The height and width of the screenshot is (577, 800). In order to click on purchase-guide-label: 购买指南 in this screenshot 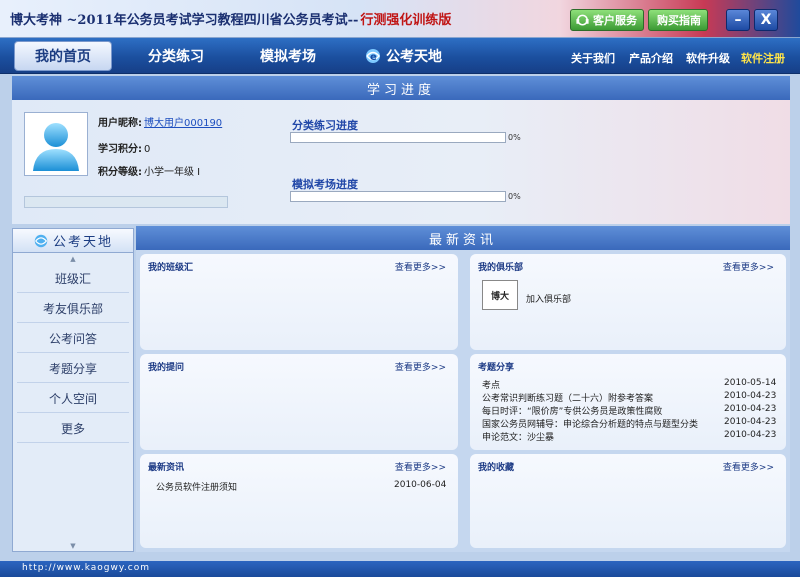, I will do `click(679, 20)`.